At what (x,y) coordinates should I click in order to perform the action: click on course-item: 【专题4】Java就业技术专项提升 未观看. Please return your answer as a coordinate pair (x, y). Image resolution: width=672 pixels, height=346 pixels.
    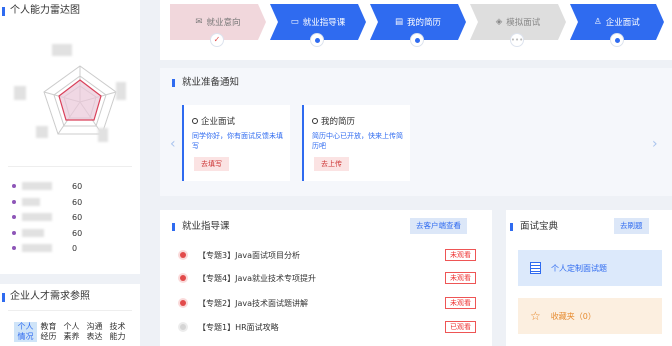
    Looking at the image, I should click on (330, 278).